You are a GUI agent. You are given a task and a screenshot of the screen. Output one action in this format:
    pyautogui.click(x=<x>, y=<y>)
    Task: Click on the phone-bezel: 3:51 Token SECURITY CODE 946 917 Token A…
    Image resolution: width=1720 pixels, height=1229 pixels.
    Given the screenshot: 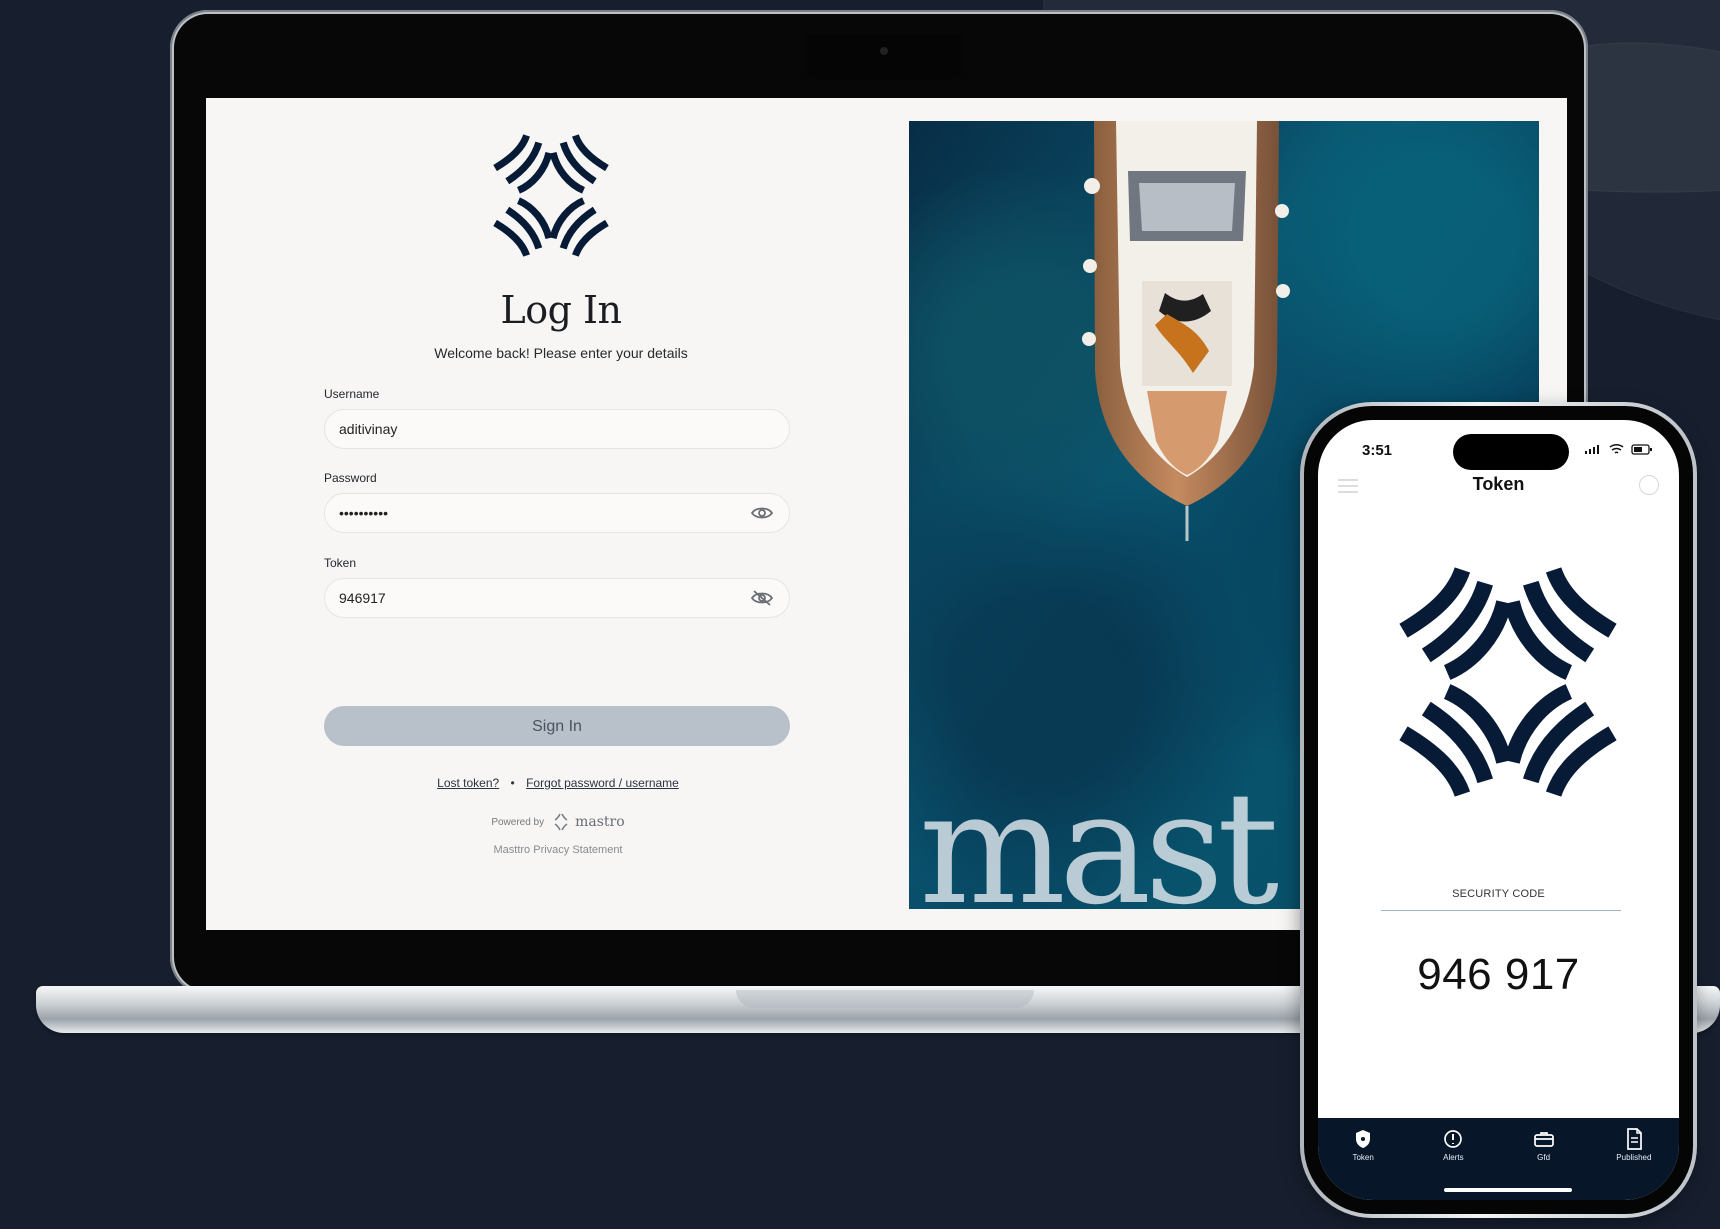 What is the action you would take?
    pyautogui.click(x=1498, y=810)
    